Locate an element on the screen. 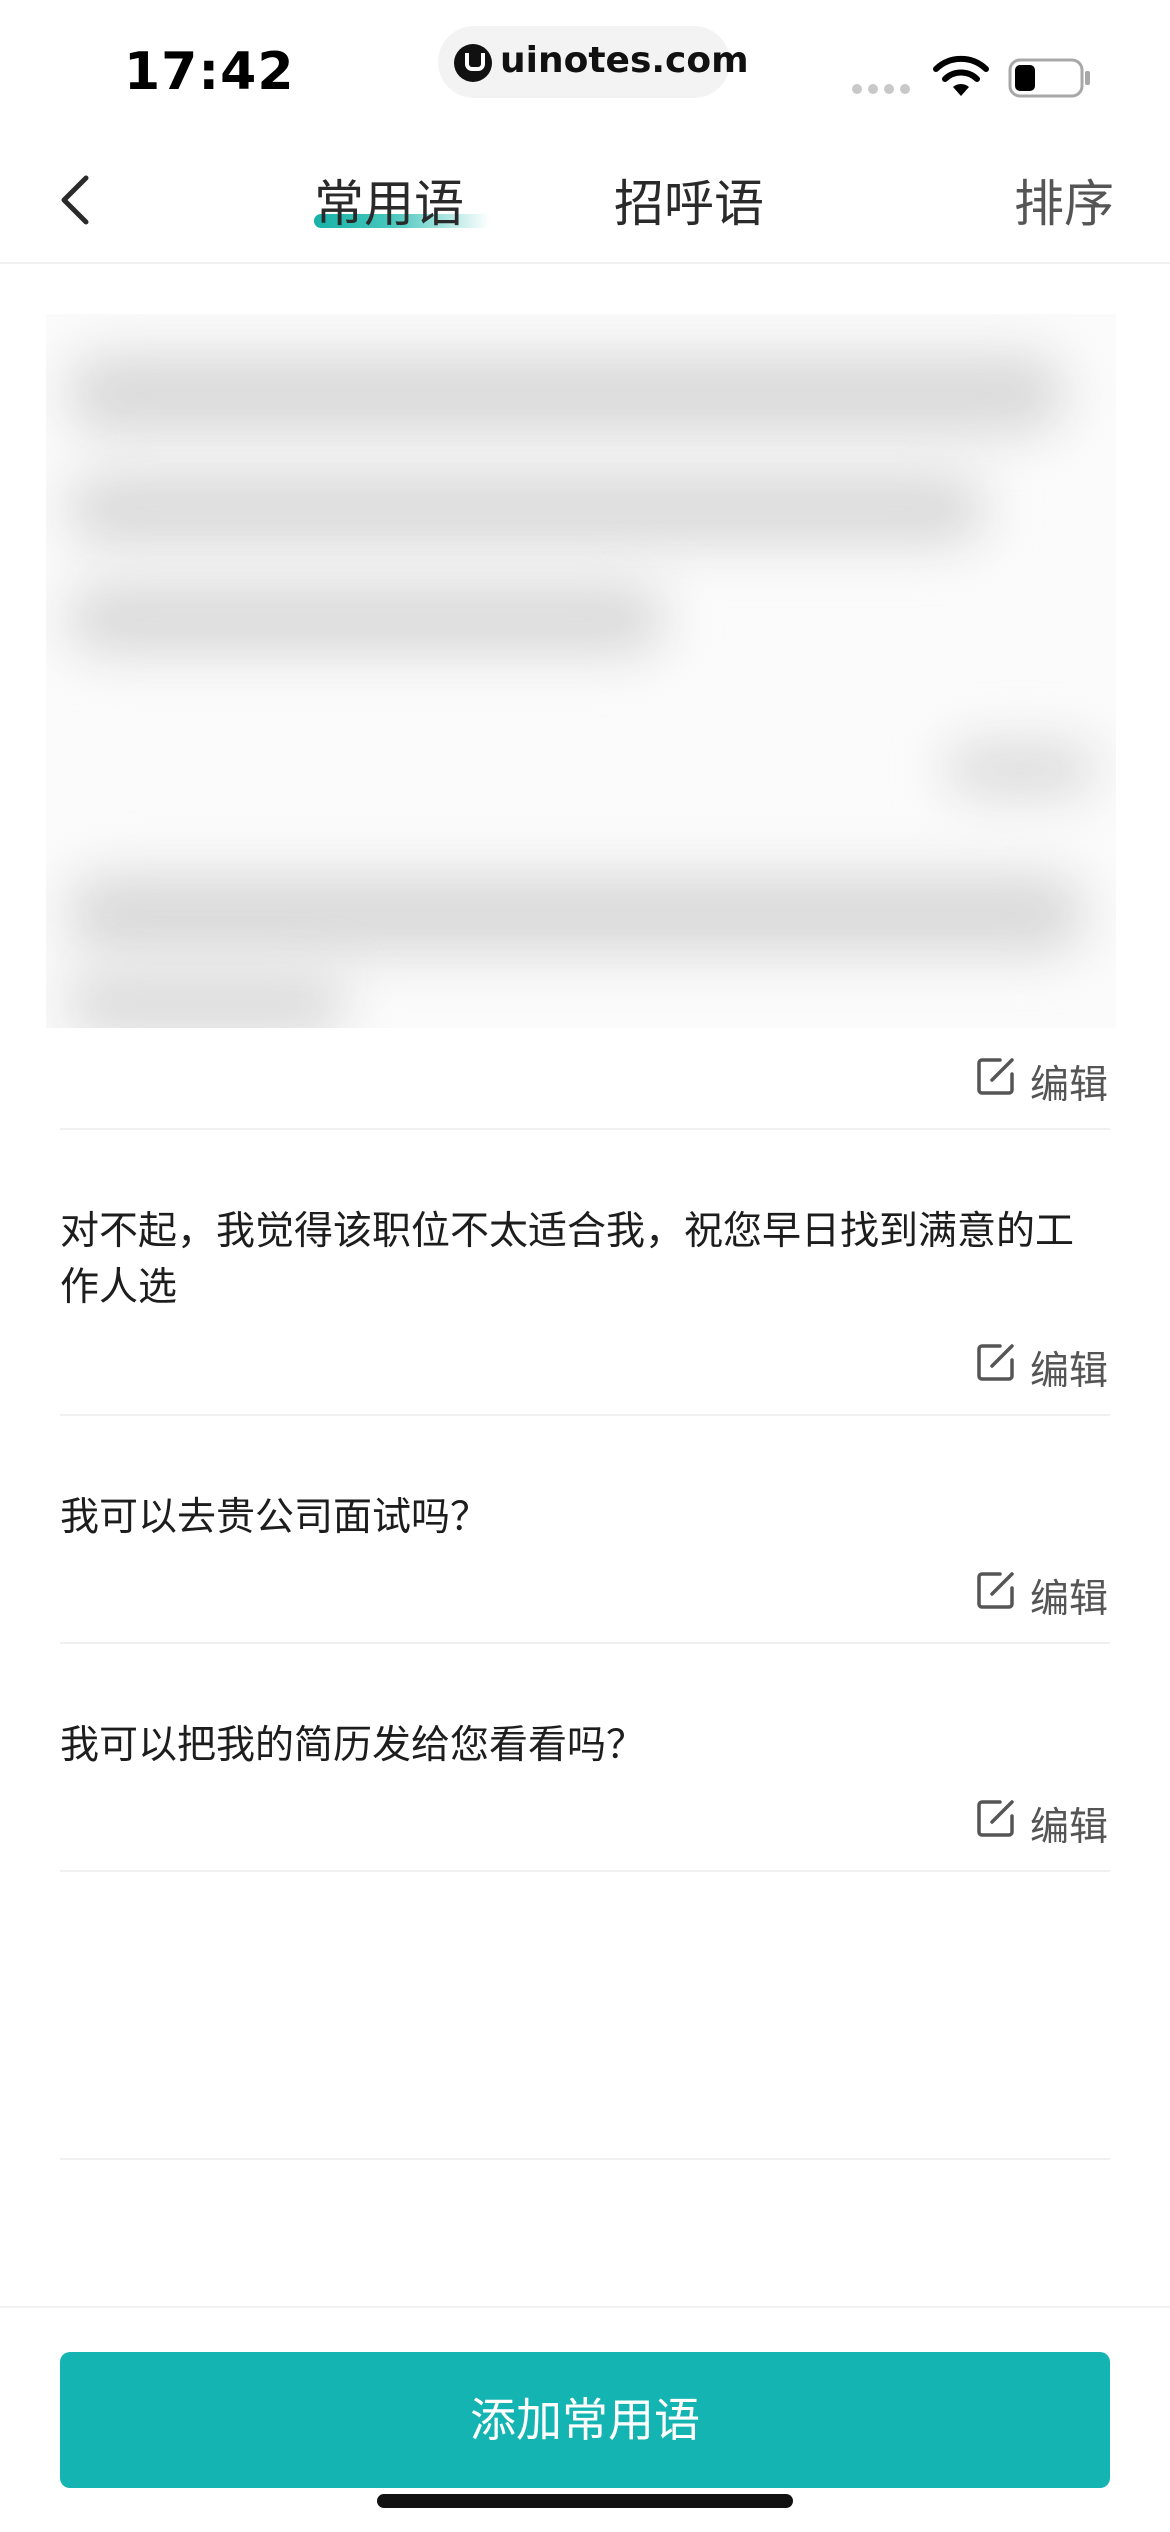 The image size is (1170, 2532). status-bar: 17:42 uinotes.com is located at coordinates (585, 70).